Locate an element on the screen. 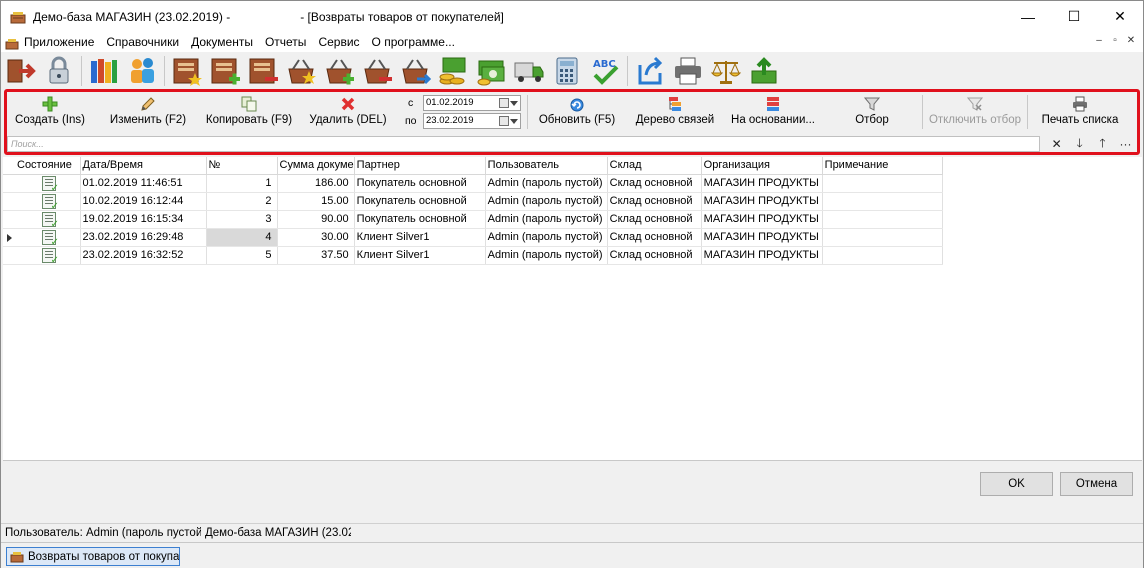 This screenshot has height=568, width=1144. column-header: Дата/Время is located at coordinates (143, 166).